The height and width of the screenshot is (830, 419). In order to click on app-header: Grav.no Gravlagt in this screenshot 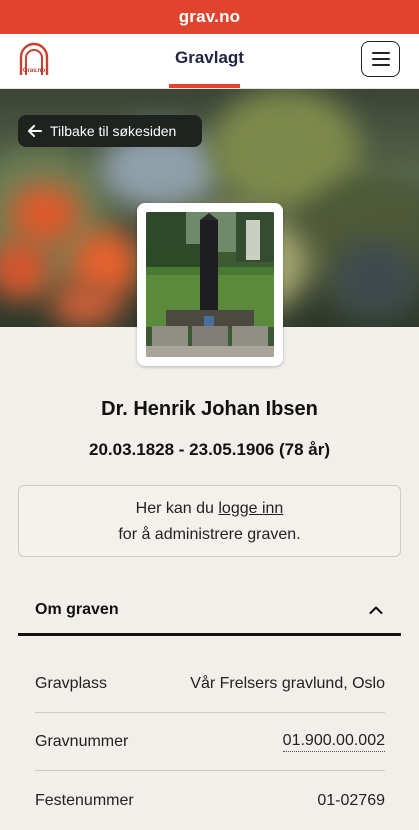, I will do `click(209, 61)`.